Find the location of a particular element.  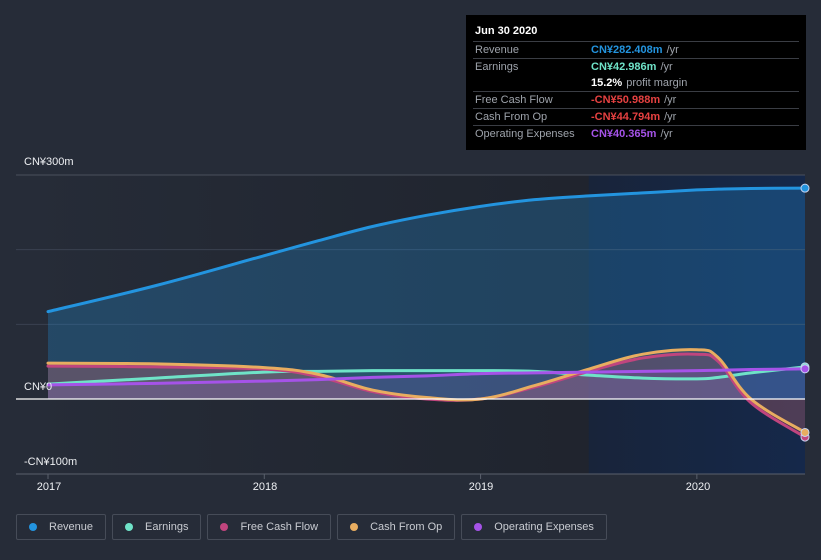

legend-item-earnings: Earnings is located at coordinates (157, 527).